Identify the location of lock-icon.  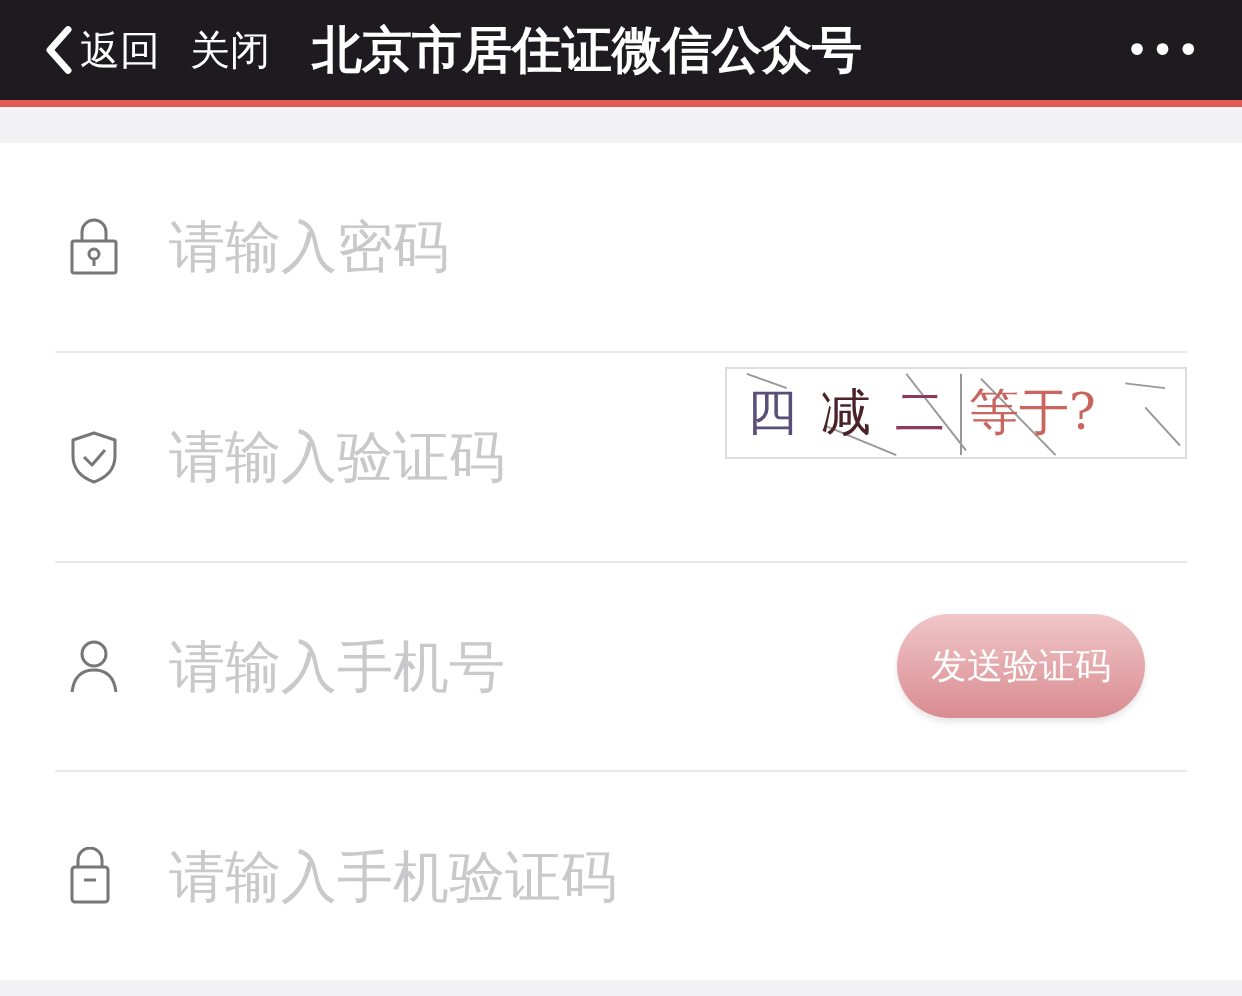
(90, 876).